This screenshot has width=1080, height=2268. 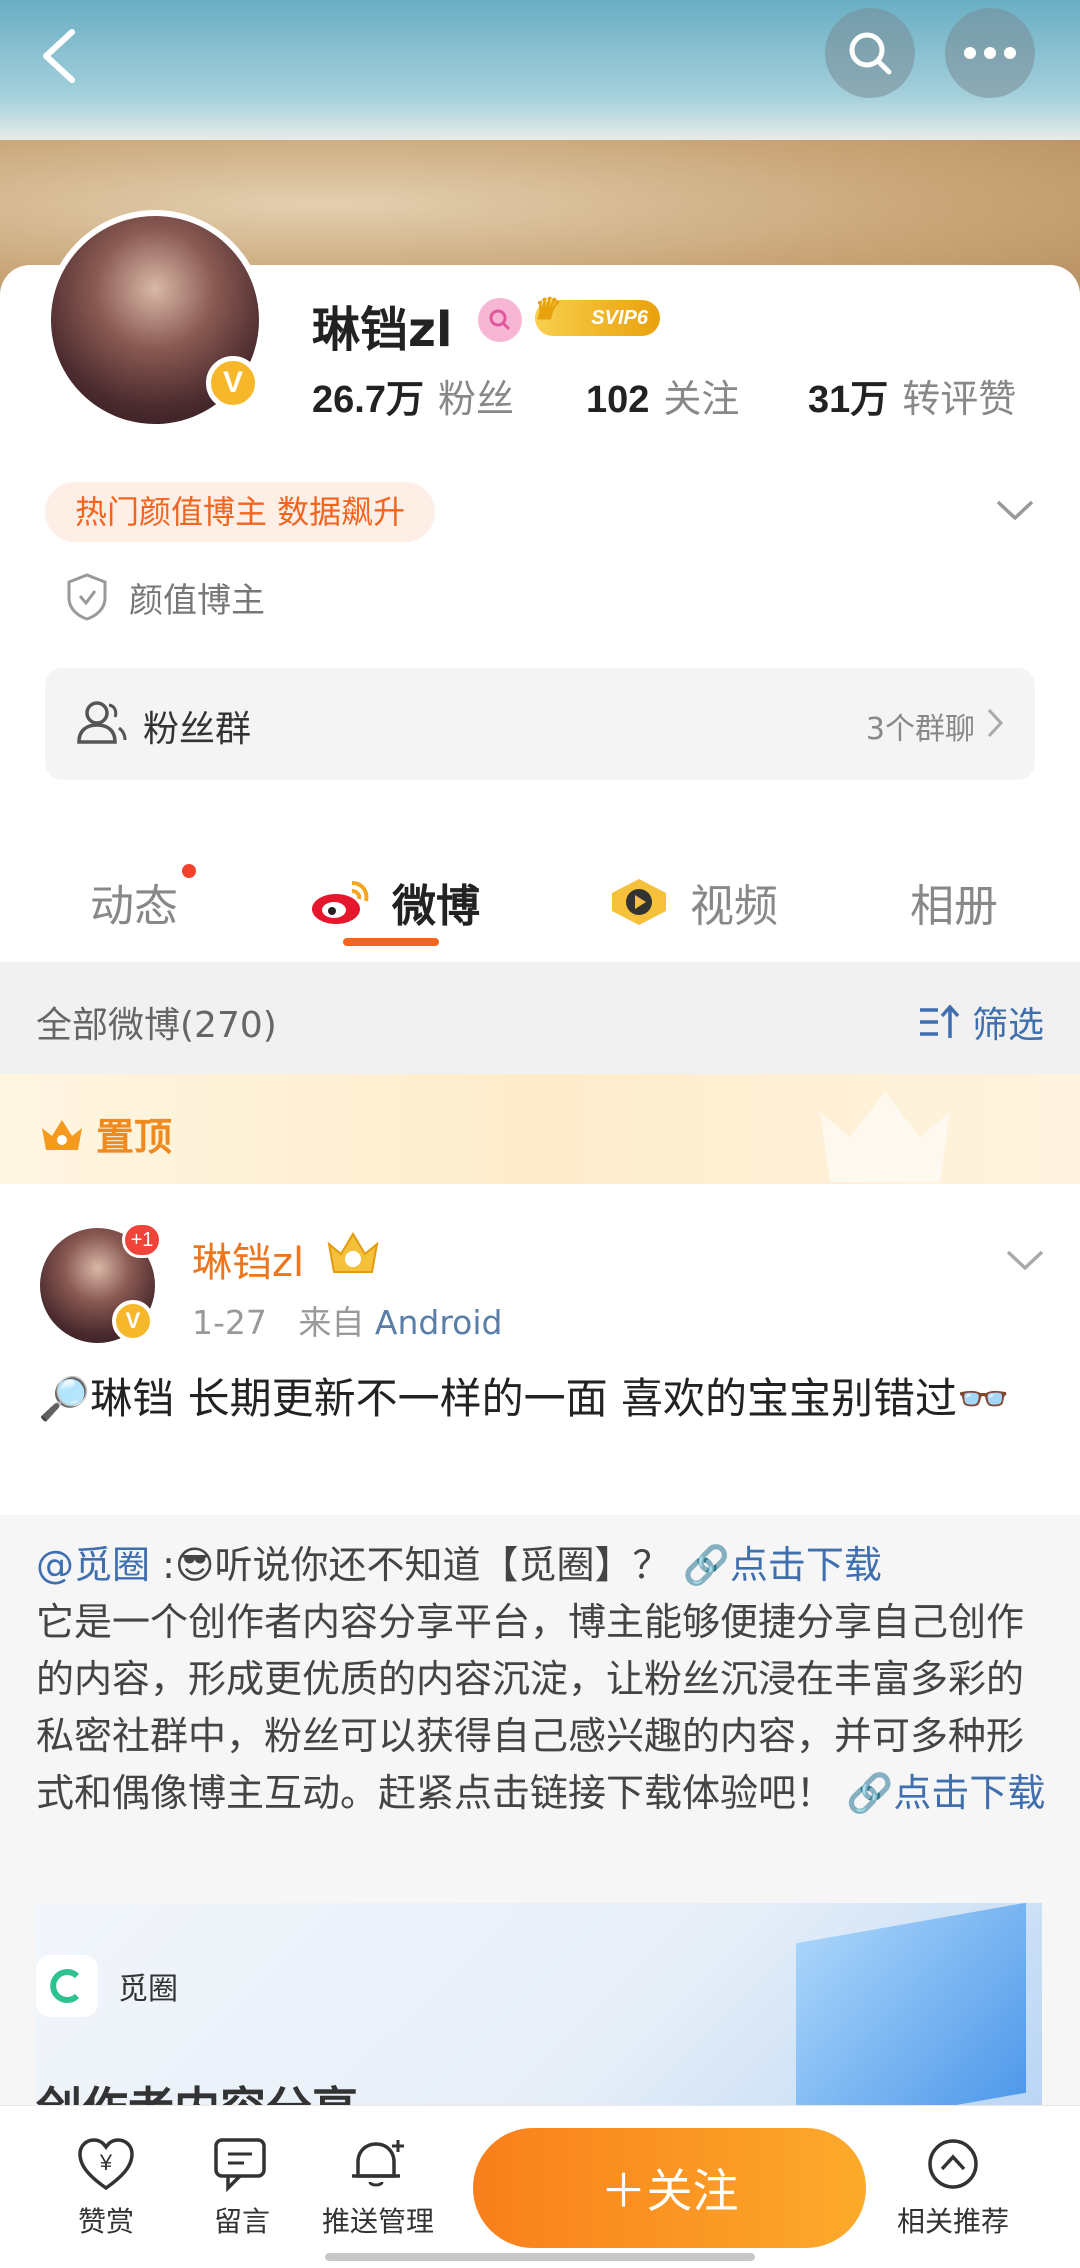 I want to click on mention-link: @觅圈, so click(x=93, y=1565).